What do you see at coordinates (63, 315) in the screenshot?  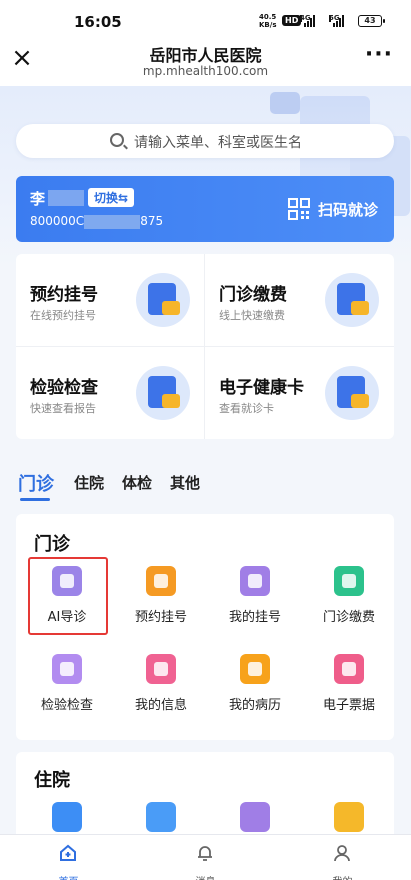 I see `quick-subtitle: 在线预约挂号` at bounding box center [63, 315].